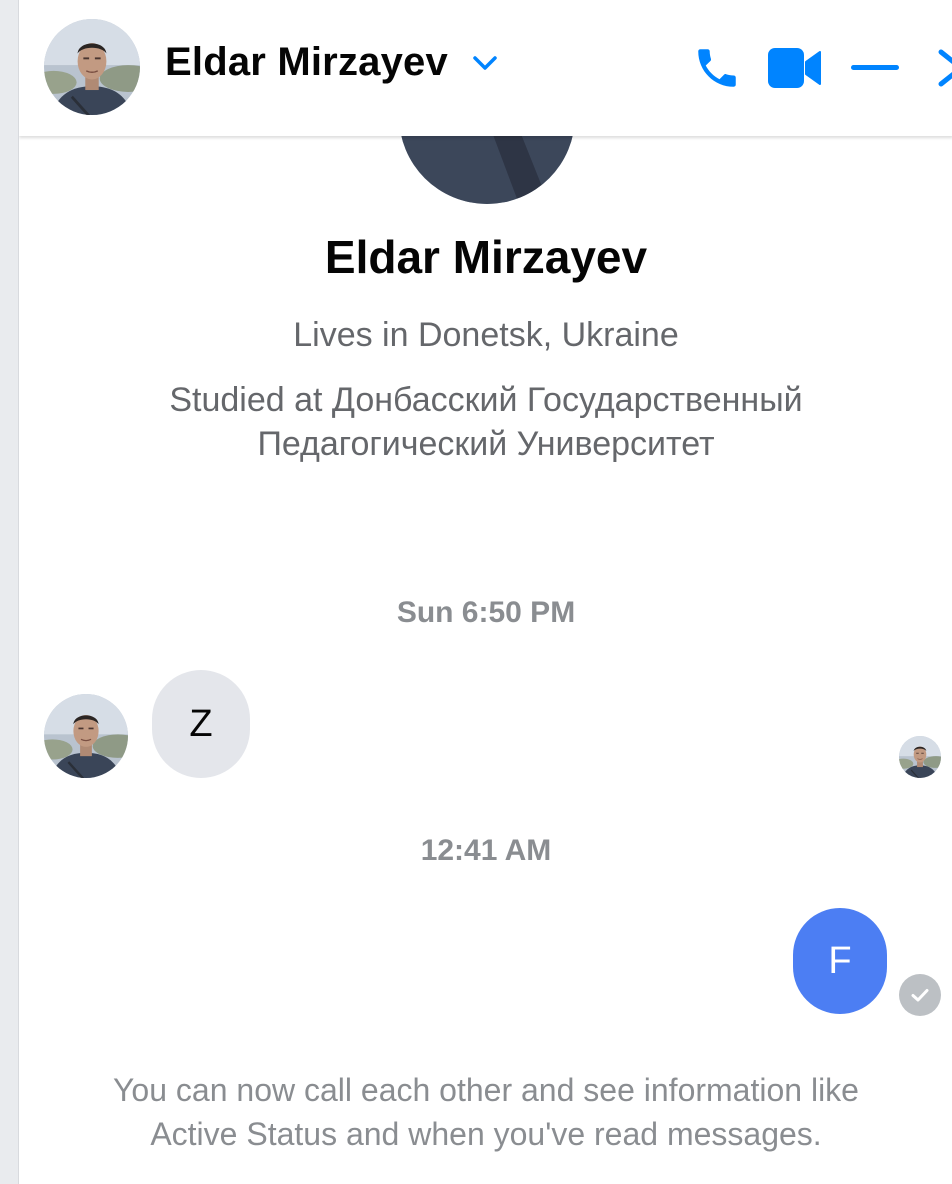  What do you see at coordinates (486, 335) in the screenshot?
I see `profile-location: Lives in Donetsk, Ukraine` at bounding box center [486, 335].